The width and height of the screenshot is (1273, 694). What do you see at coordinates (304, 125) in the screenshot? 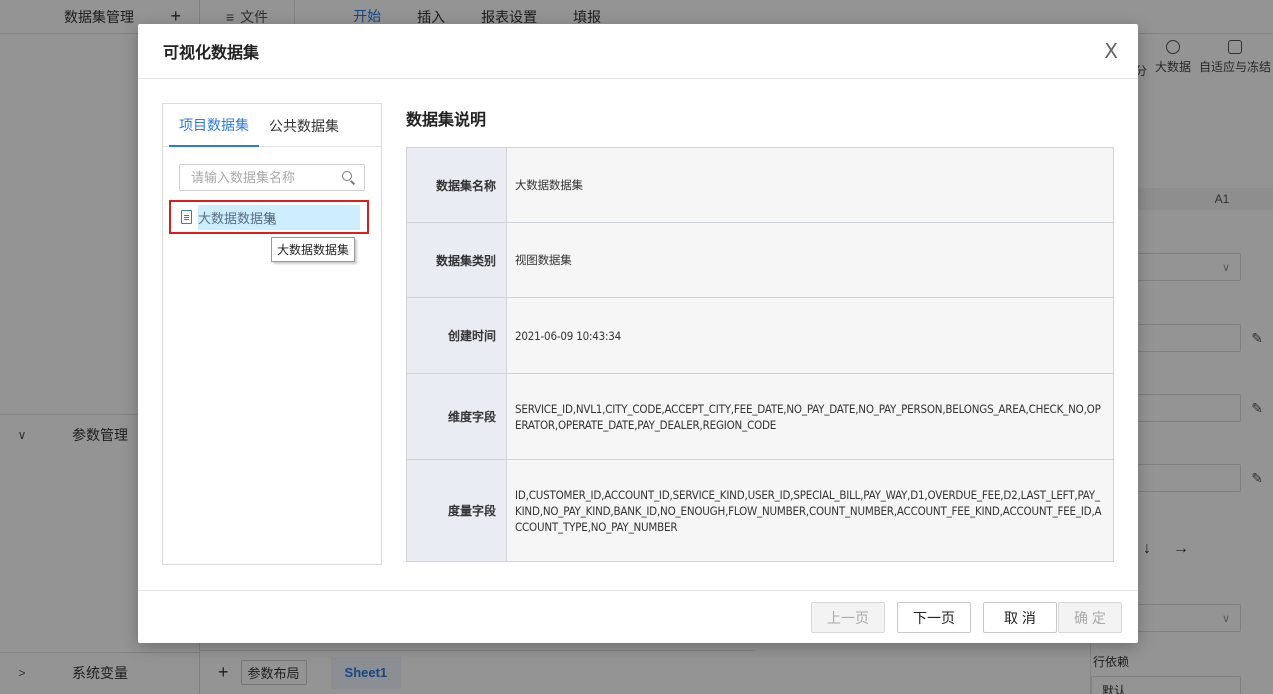
I see `tab-public-datasets: 公共数据集` at bounding box center [304, 125].